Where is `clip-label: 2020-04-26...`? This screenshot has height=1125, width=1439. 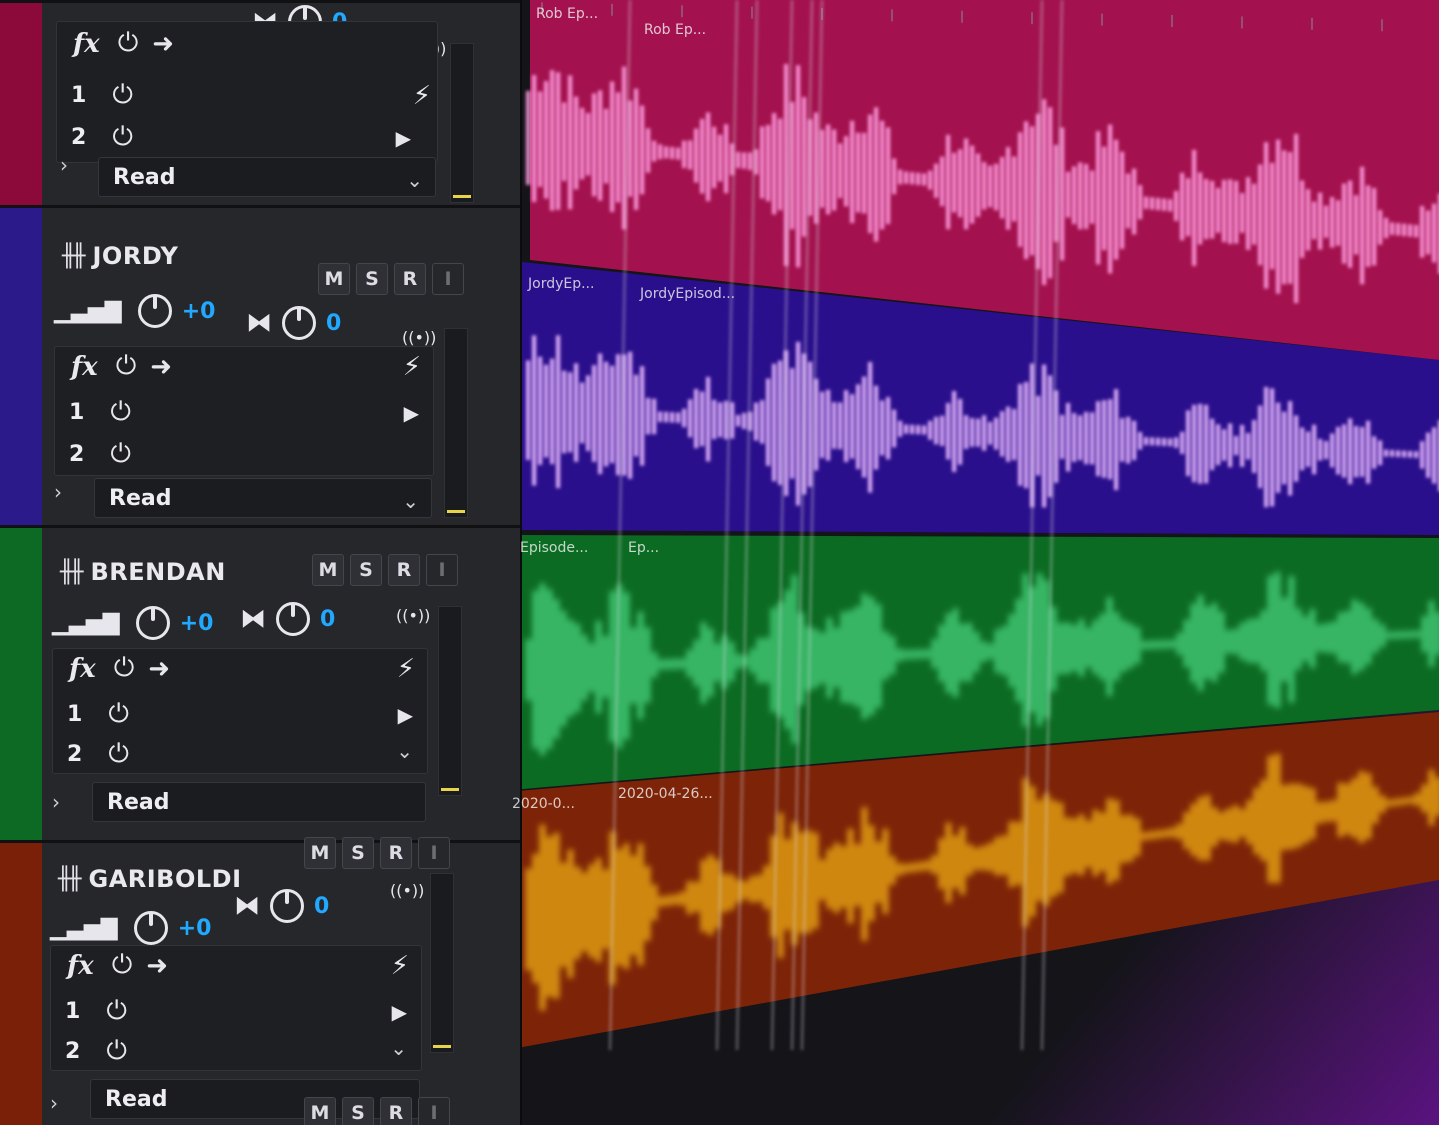
clip-label: 2020-04-26... is located at coordinates (665, 794).